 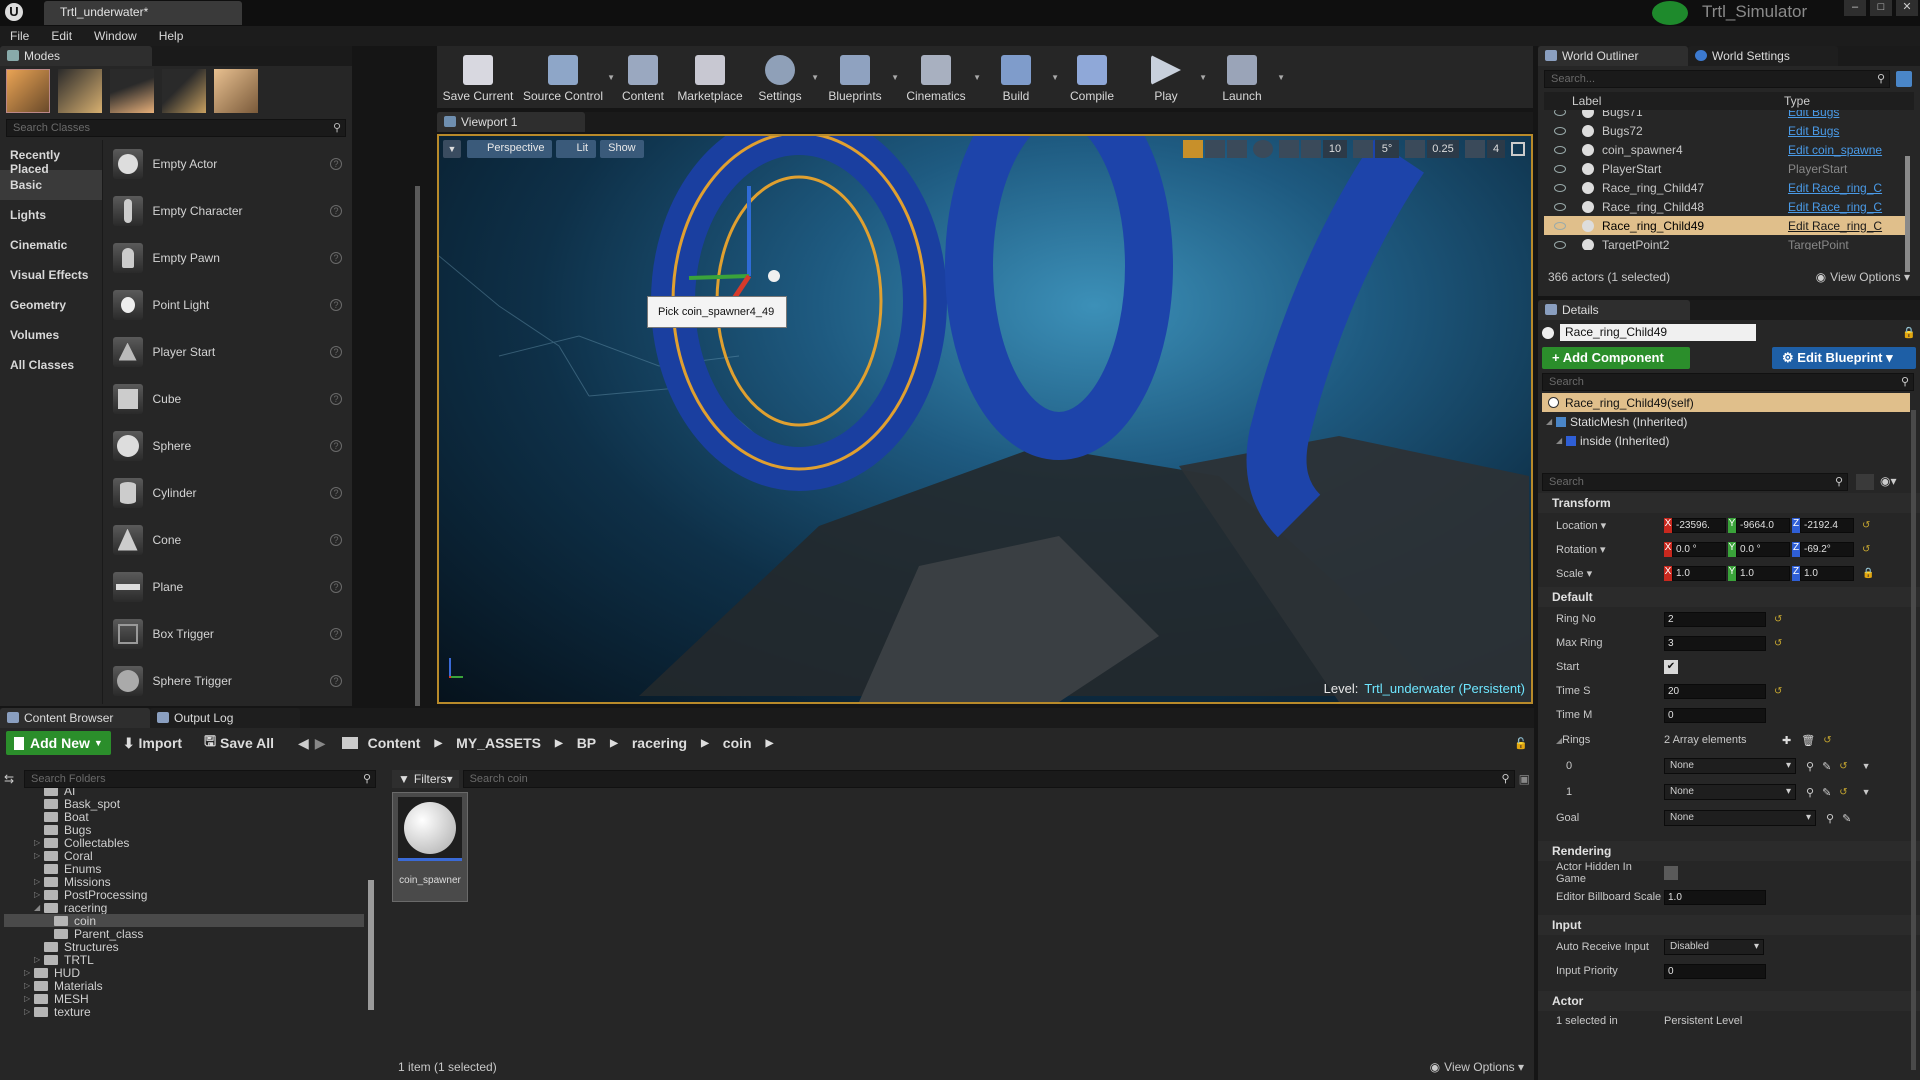 What do you see at coordinates (417, 446) in the screenshot?
I see `modes-scrollbar` at bounding box center [417, 446].